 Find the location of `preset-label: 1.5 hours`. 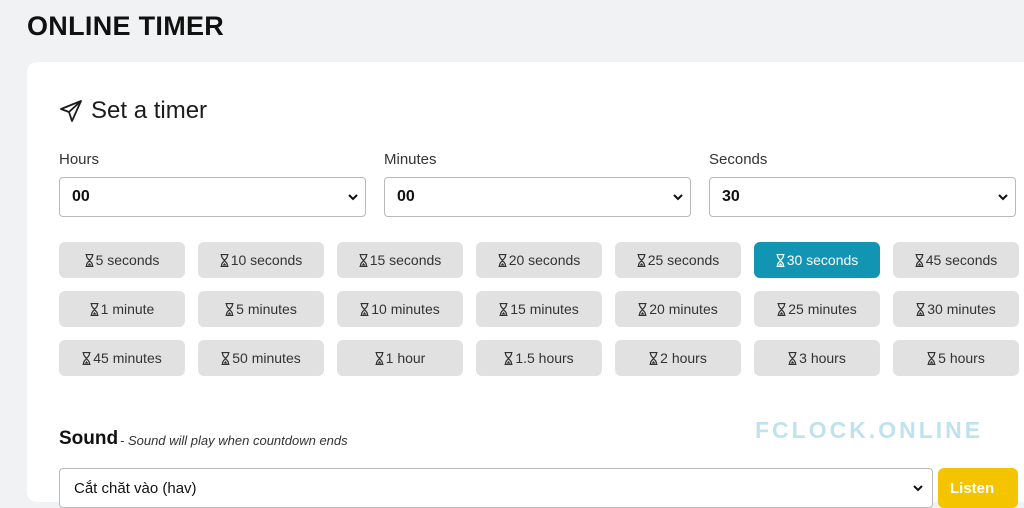

preset-label: 1.5 hours is located at coordinates (544, 358).